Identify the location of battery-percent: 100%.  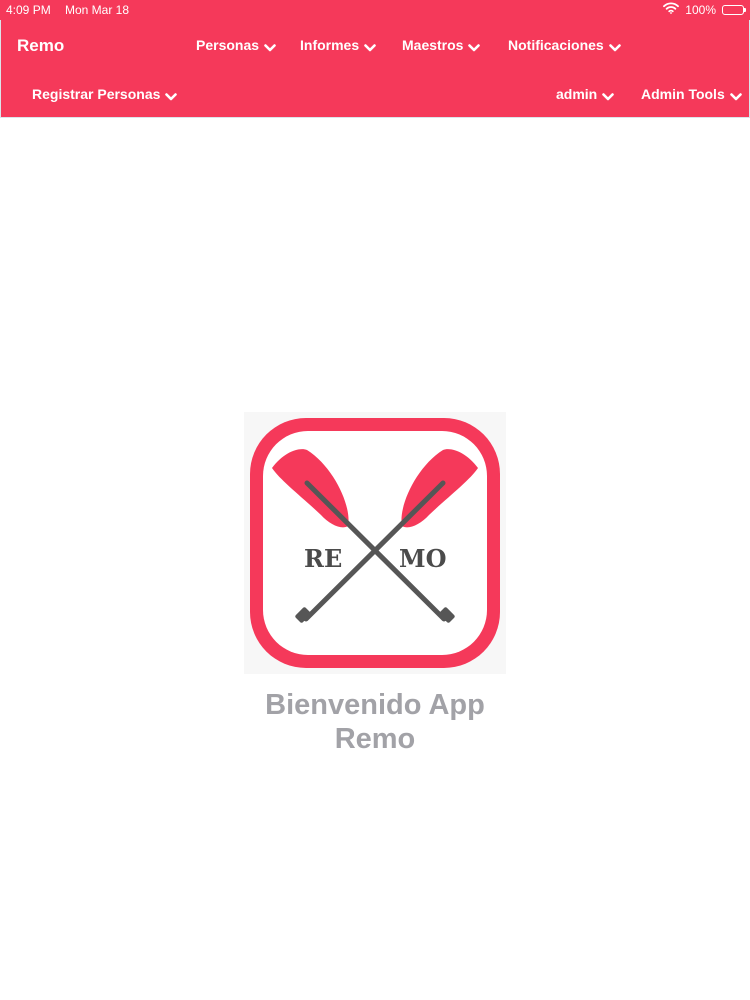
(700, 9).